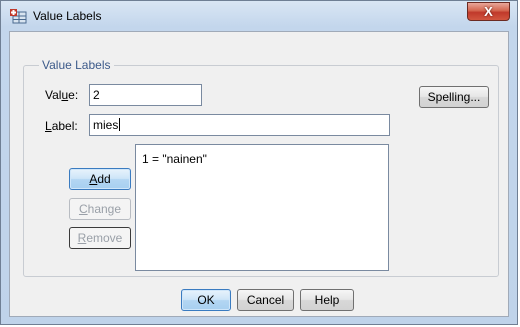 The width and height of the screenshot is (520, 327). I want to click on cancel-button: Cancel, so click(265, 300).